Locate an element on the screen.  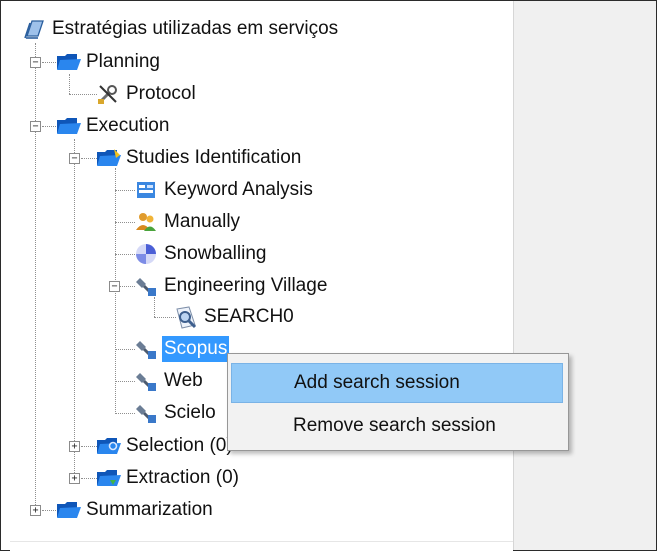
menu-item-add-search-session: Add search session is located at coordinates (397, 383).